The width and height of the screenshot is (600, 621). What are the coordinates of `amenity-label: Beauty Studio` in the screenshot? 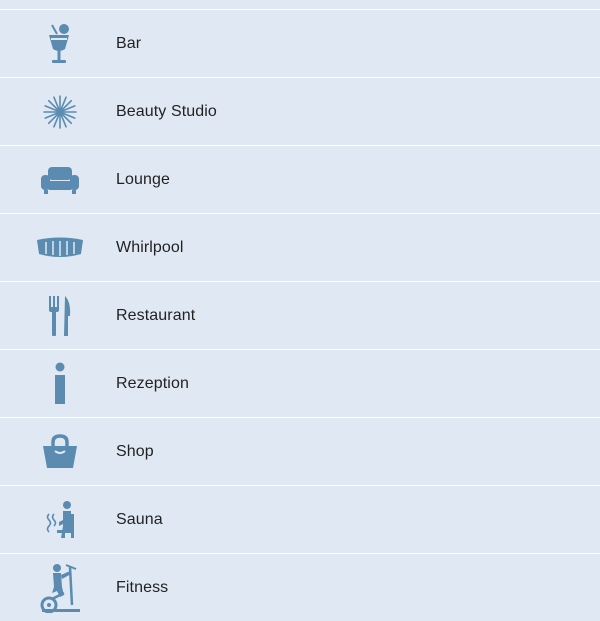 It's located at (166, 111).